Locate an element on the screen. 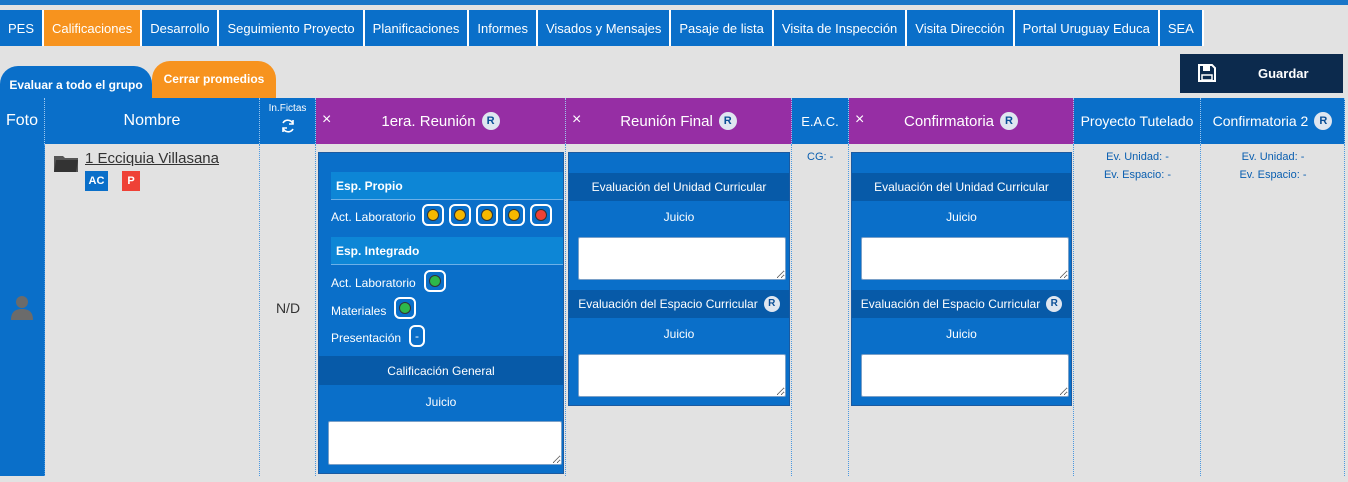 This screenshot has width=1348, height=482. in-fictas-cell: N/D is located at coordinates (288, 310).